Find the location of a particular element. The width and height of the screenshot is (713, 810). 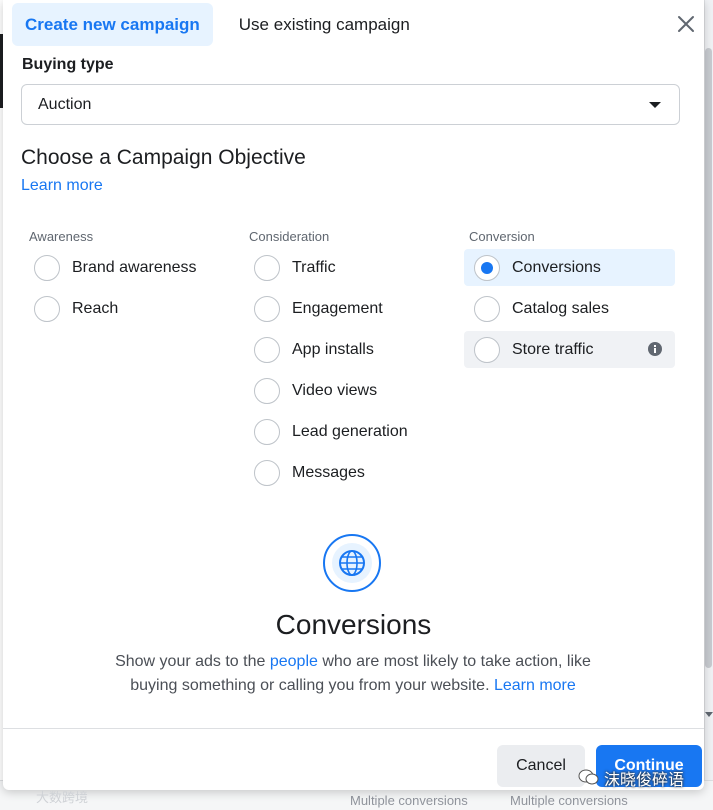

objective-brand-awareness: Brand awareness is located at coordinates (129, 267).